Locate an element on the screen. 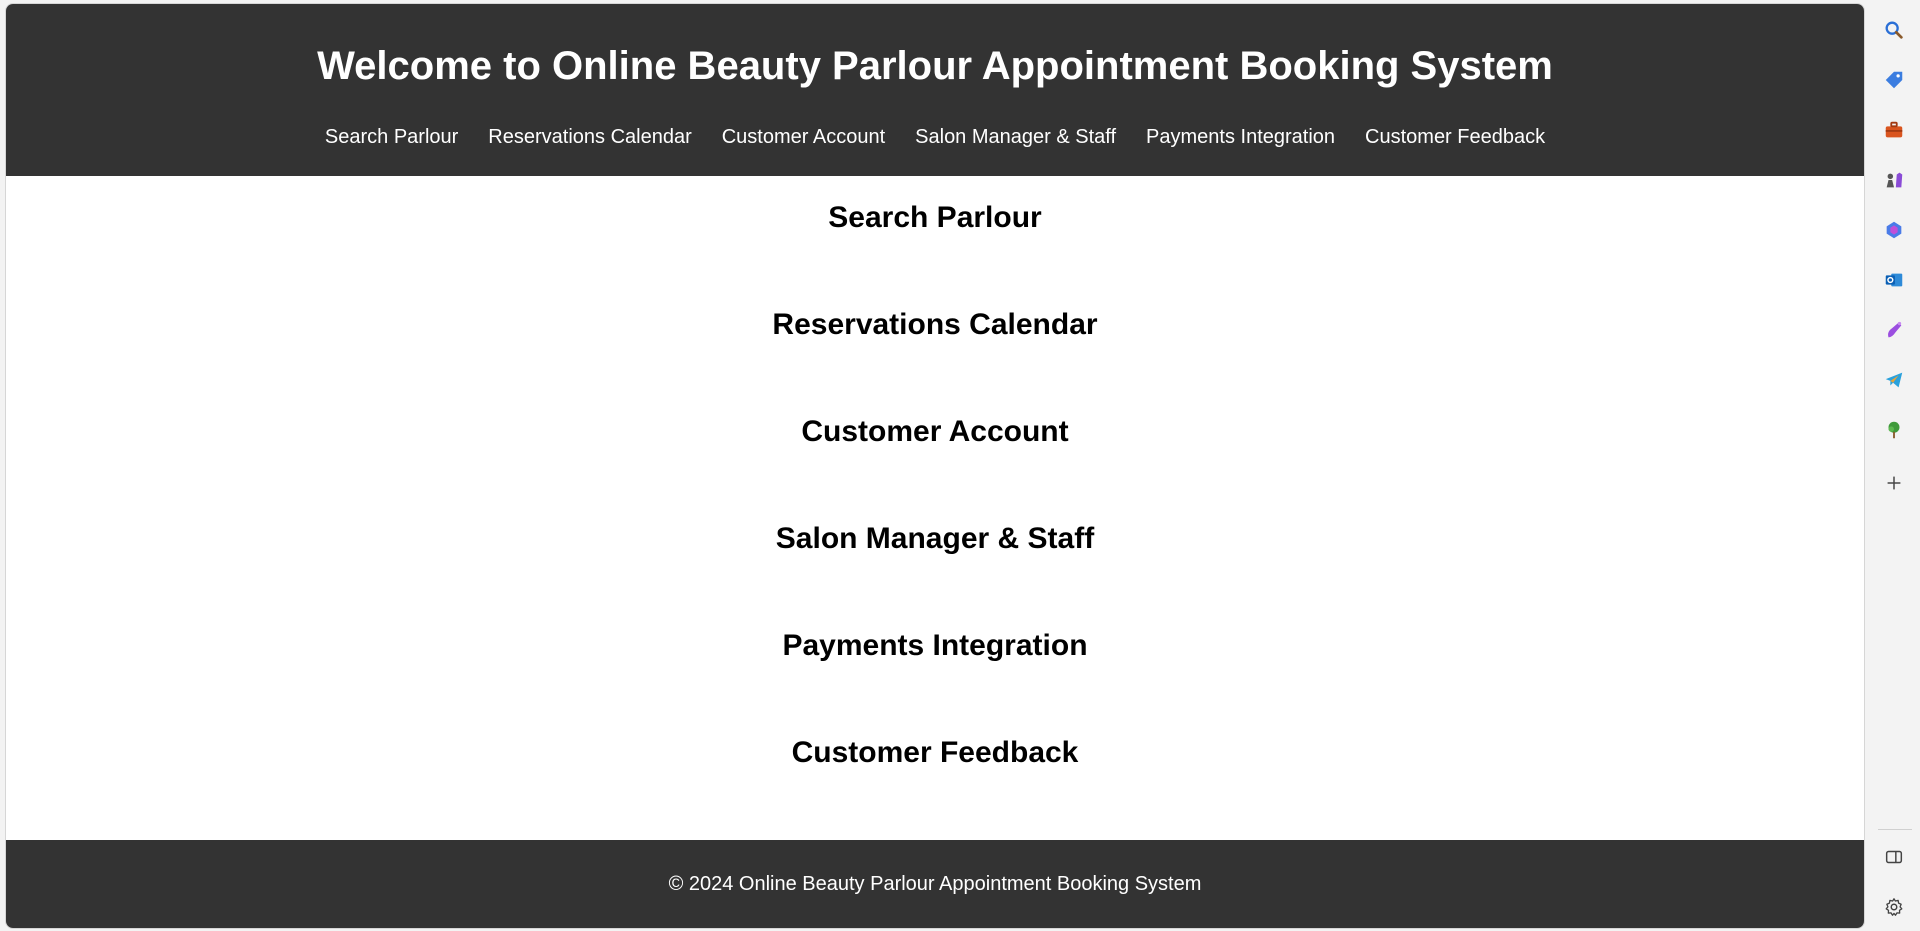 The height and width of the screenshot is (931, 1920). section-heading: Customer Account is located at coordinates (935, 431).